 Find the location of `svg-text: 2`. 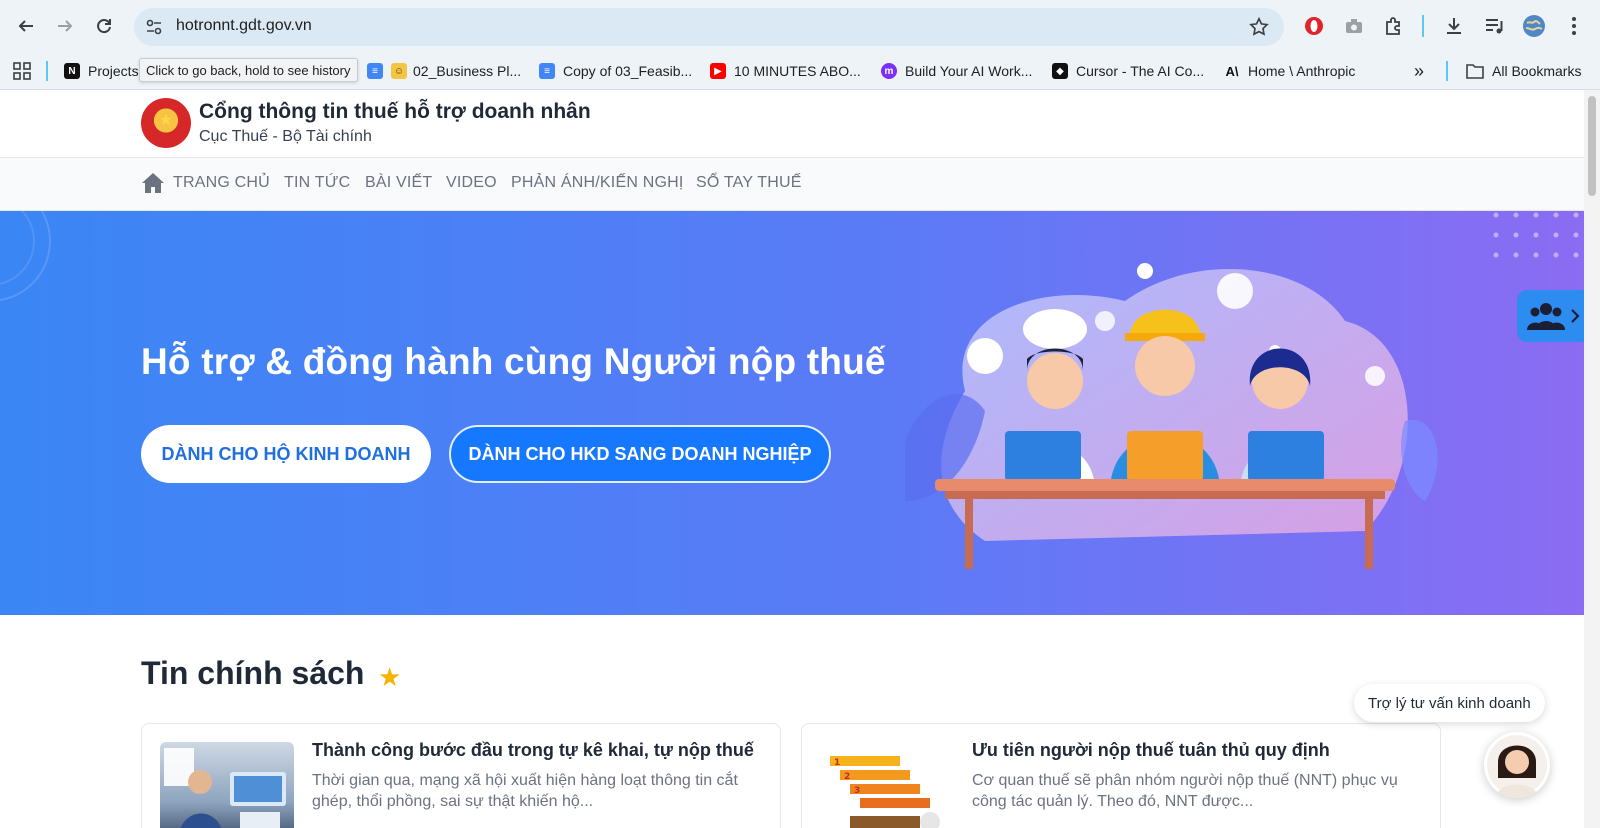

svg-text: 2 is located at coordinates (847, 777).